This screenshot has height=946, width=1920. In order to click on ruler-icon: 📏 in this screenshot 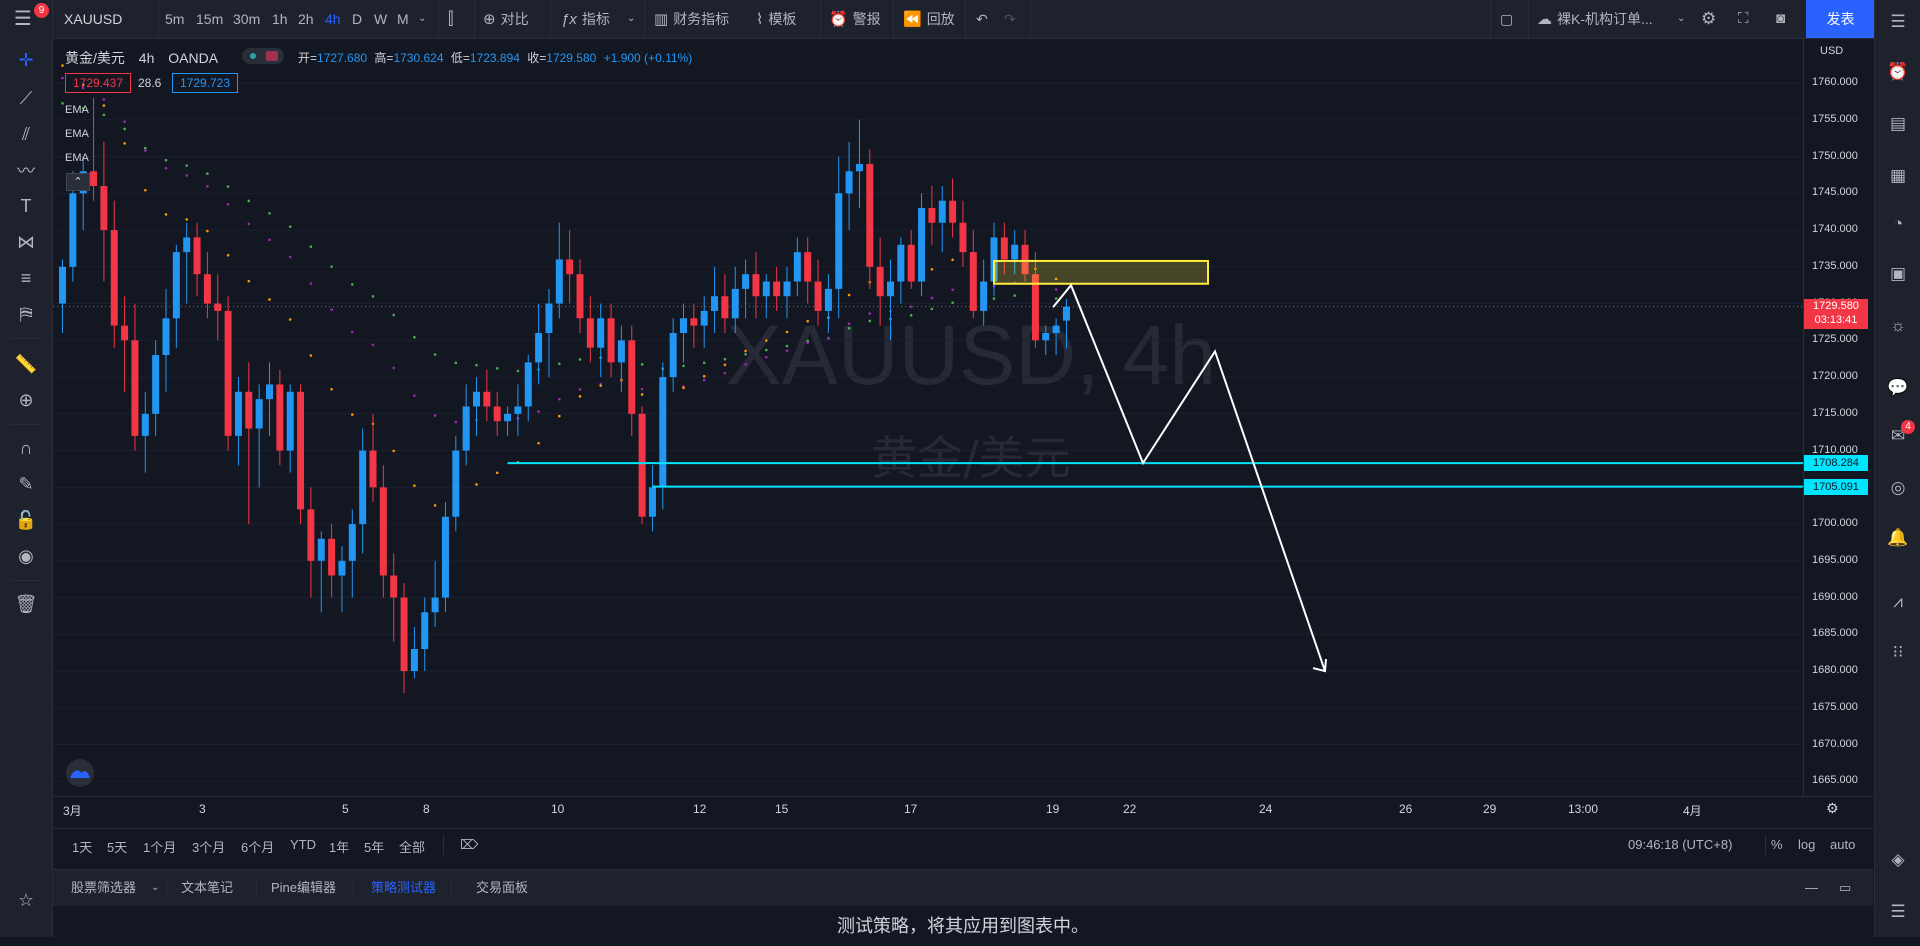, I will do `click(26, 364)`.